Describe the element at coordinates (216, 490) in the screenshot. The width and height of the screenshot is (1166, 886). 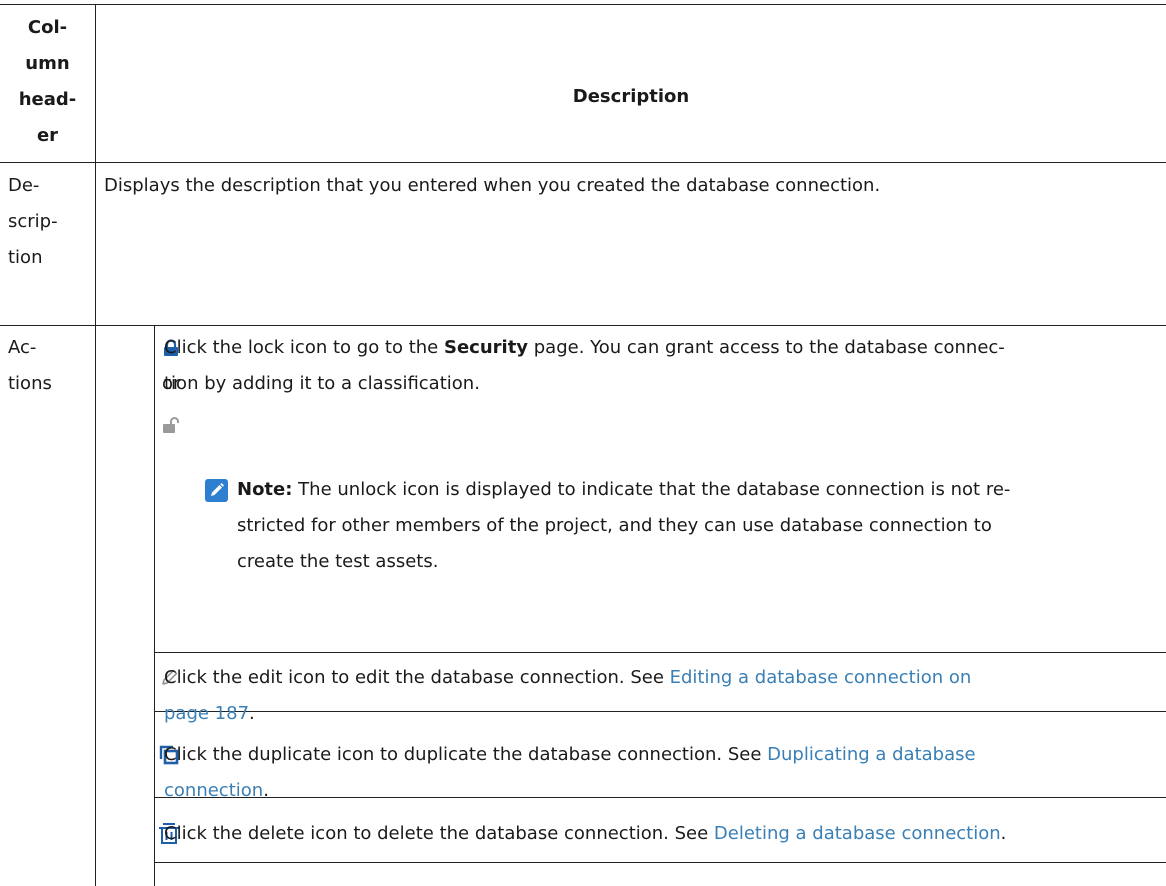
I see `note-icon` at that location.